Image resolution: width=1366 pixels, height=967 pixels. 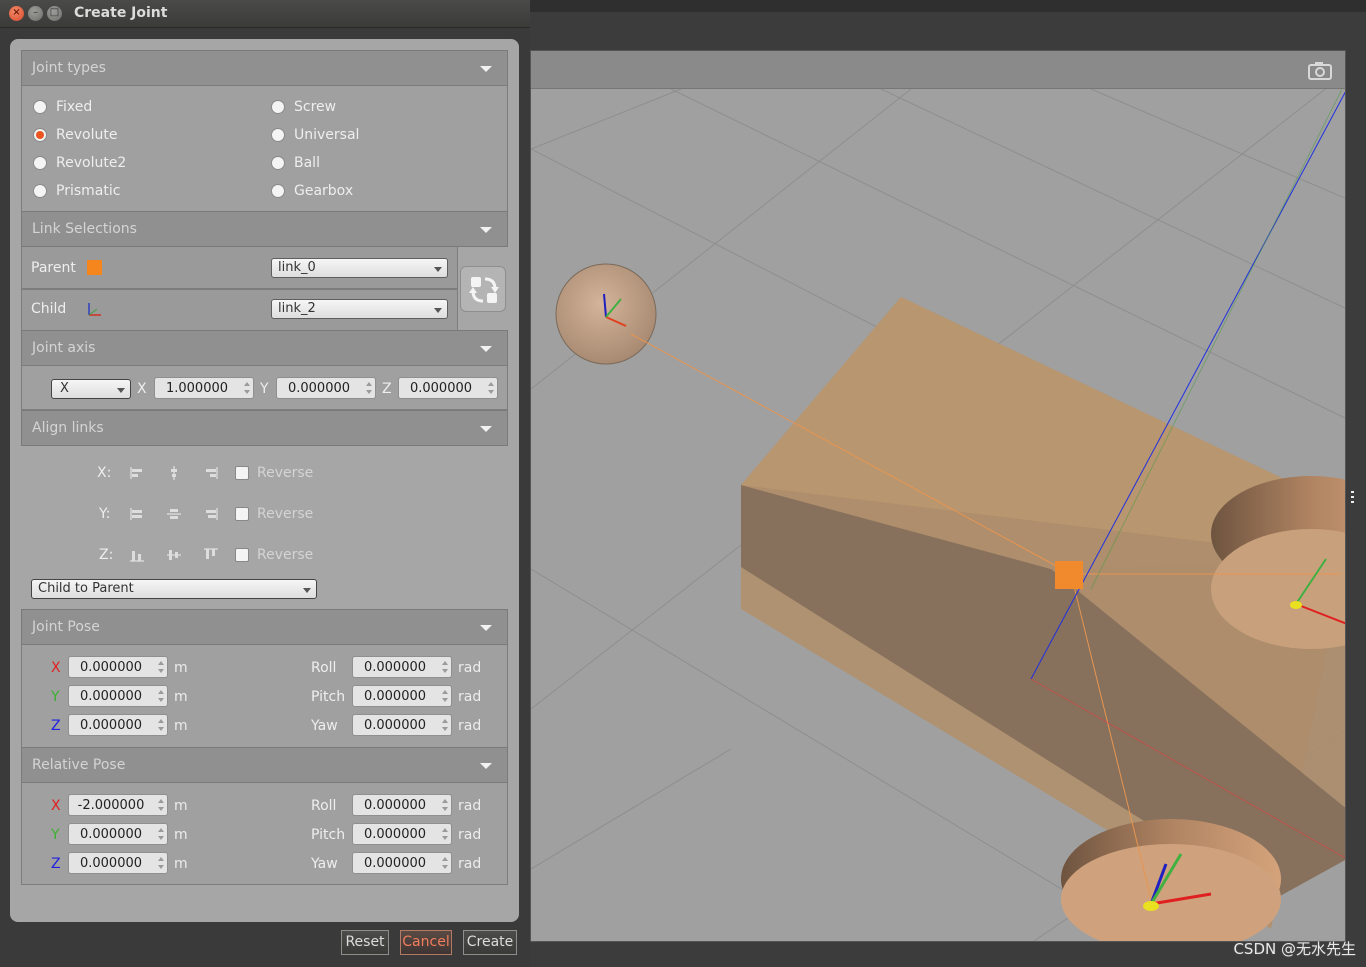 I want to click on dialog-titlebar: × – □ Create Joint, so click(x=265, y=14).